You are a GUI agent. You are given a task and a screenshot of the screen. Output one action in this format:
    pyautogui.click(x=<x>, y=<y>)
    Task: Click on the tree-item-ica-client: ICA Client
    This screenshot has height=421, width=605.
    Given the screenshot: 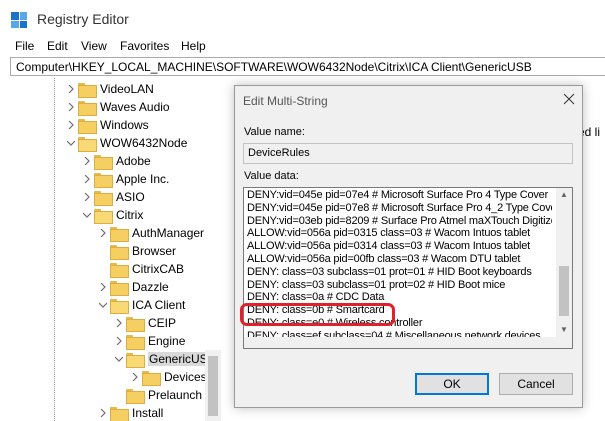 What is the action you would take?
    pyautogui.click(x=140, y=305)
    